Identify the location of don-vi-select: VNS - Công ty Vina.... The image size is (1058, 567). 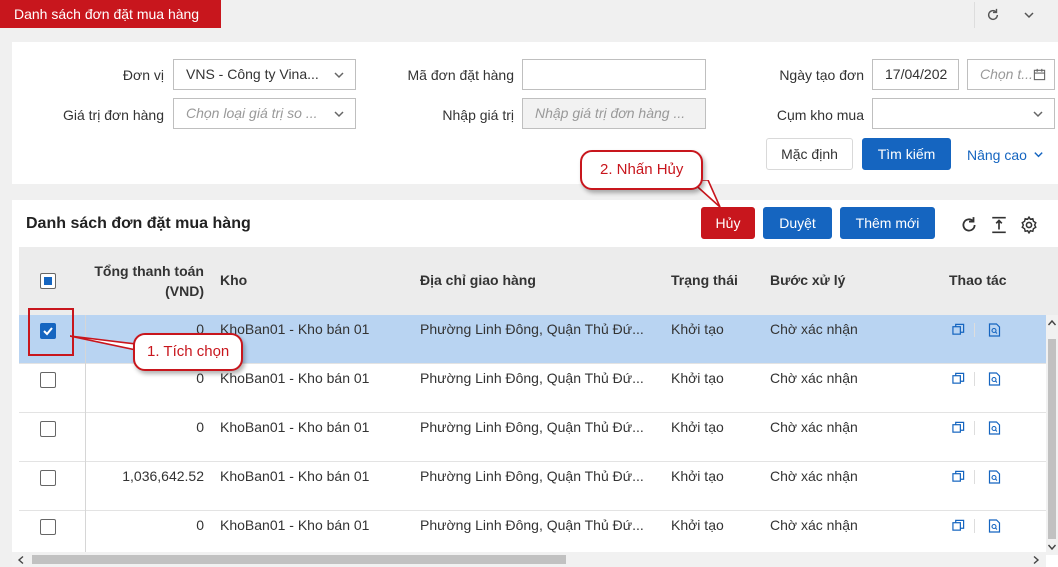
(264, 74).